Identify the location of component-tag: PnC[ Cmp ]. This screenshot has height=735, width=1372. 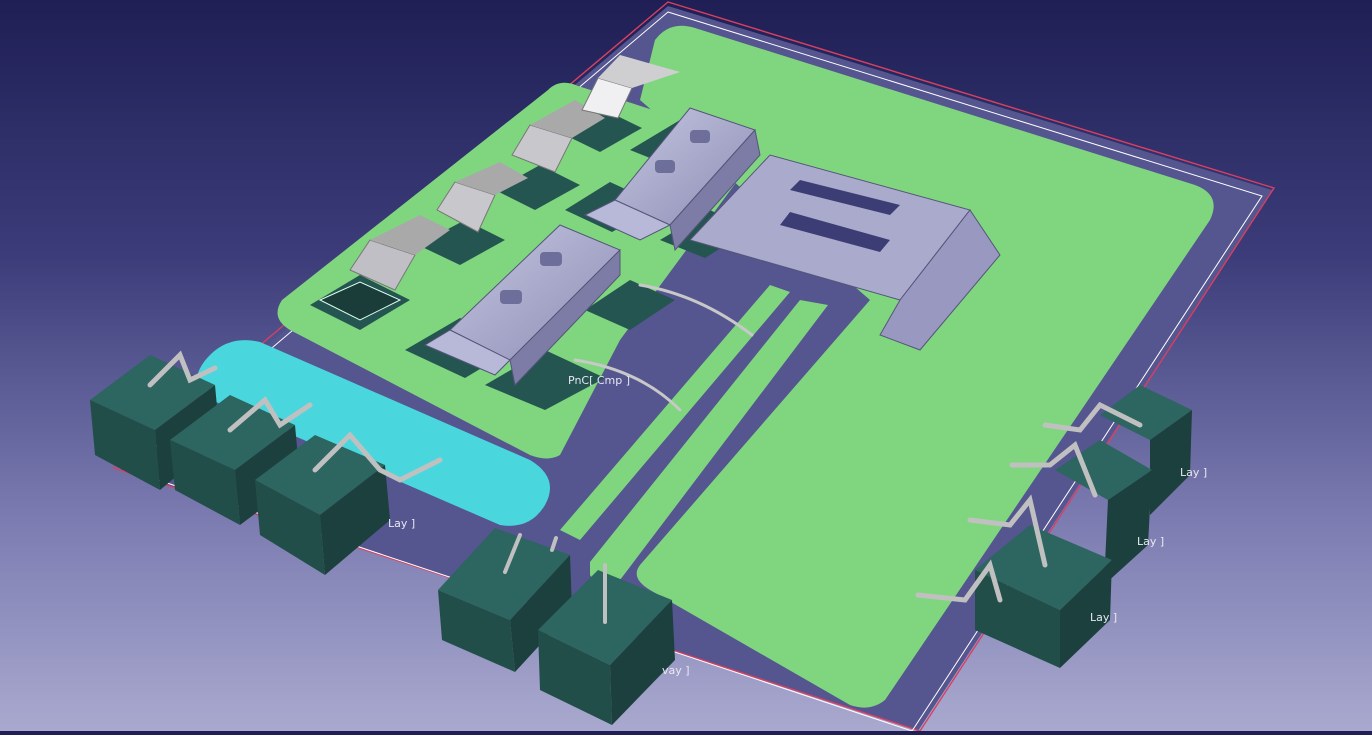
(599, 380).